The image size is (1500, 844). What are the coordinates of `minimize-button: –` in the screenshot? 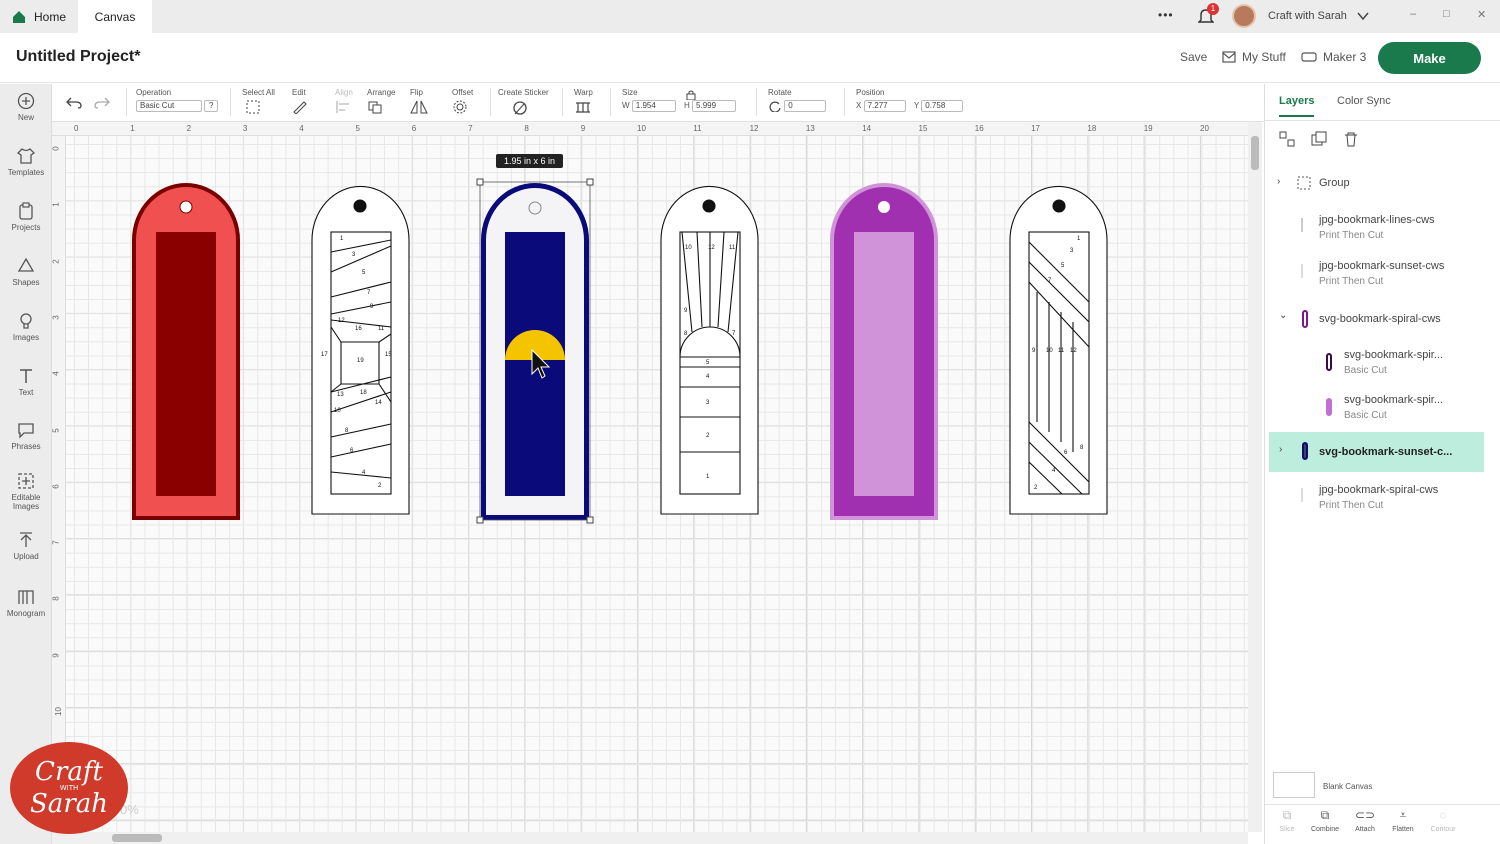 It's located at (1413, 14).